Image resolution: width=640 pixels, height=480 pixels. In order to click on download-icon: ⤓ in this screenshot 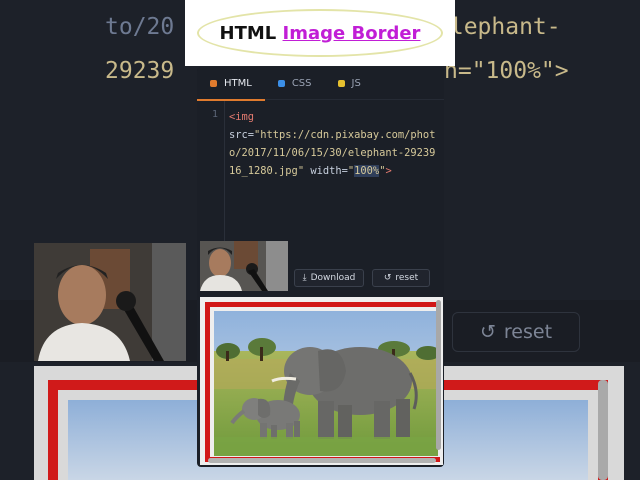, I will do `click(304, 278)`.